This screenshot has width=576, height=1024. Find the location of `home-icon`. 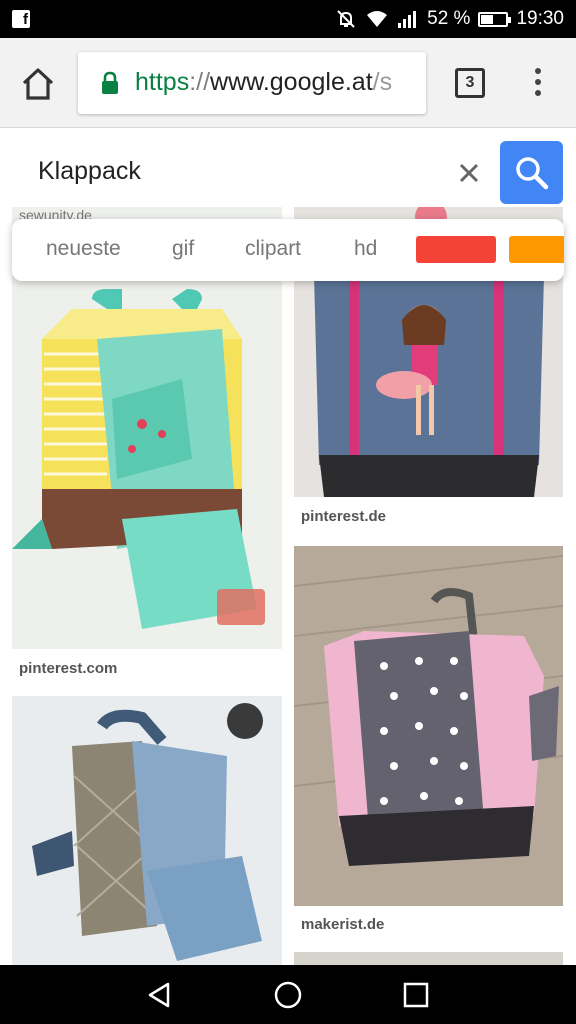

home-icon is located at coordinates (38, 84).